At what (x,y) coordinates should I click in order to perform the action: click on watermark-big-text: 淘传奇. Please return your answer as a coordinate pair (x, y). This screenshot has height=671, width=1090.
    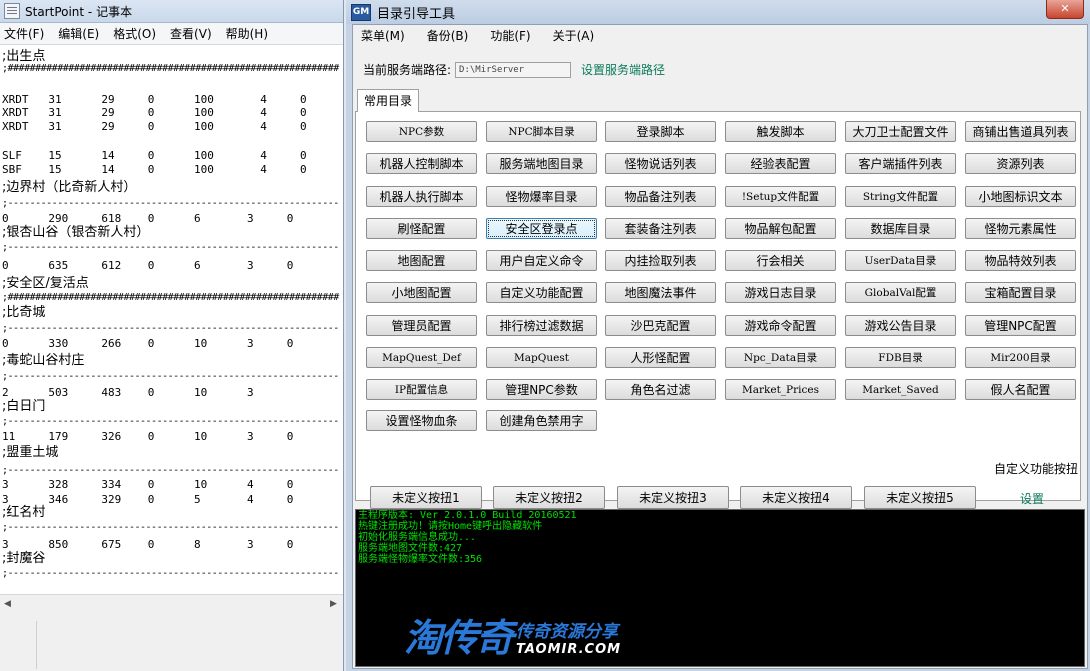
    Looking at the image, I should click on (459, 638).